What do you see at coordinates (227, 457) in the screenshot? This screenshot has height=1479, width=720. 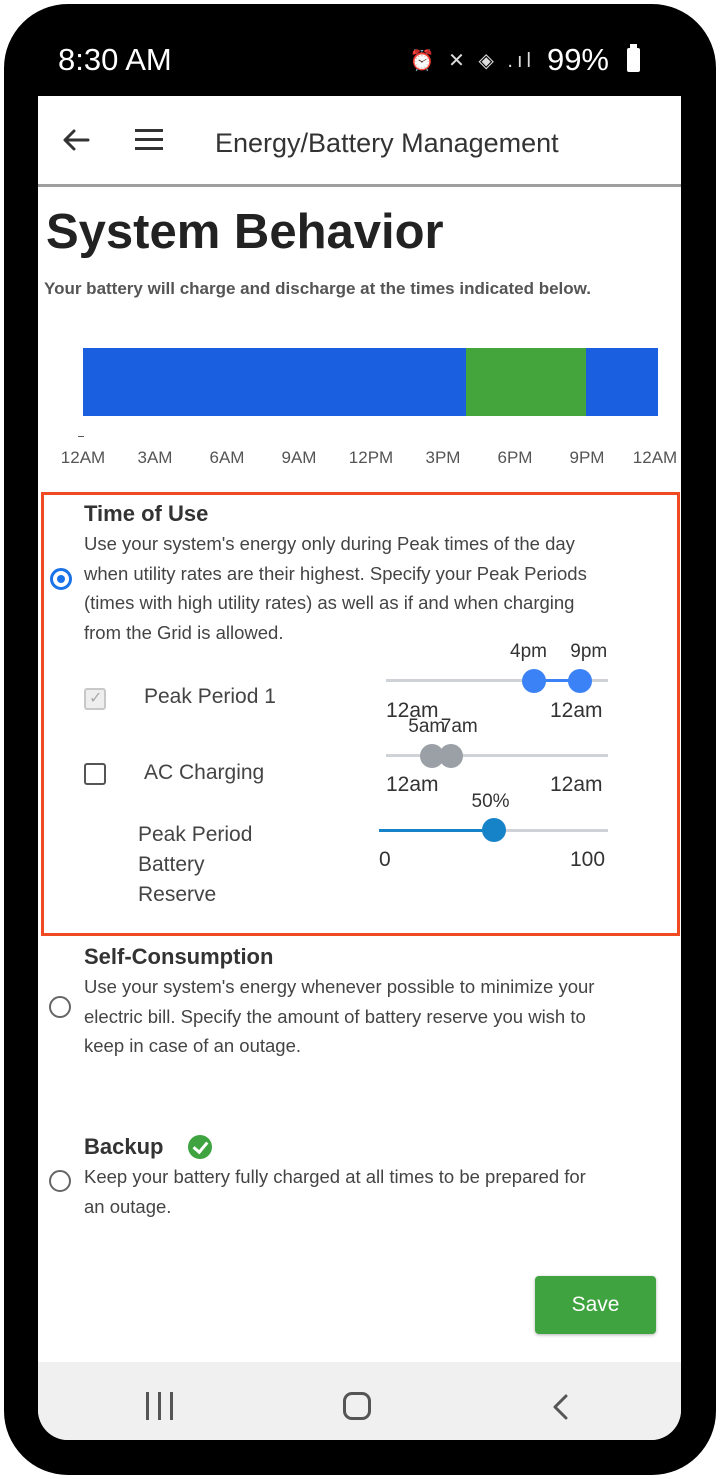 I see `timeline-tick-label: 6AM` at bounding box center [227, 457].